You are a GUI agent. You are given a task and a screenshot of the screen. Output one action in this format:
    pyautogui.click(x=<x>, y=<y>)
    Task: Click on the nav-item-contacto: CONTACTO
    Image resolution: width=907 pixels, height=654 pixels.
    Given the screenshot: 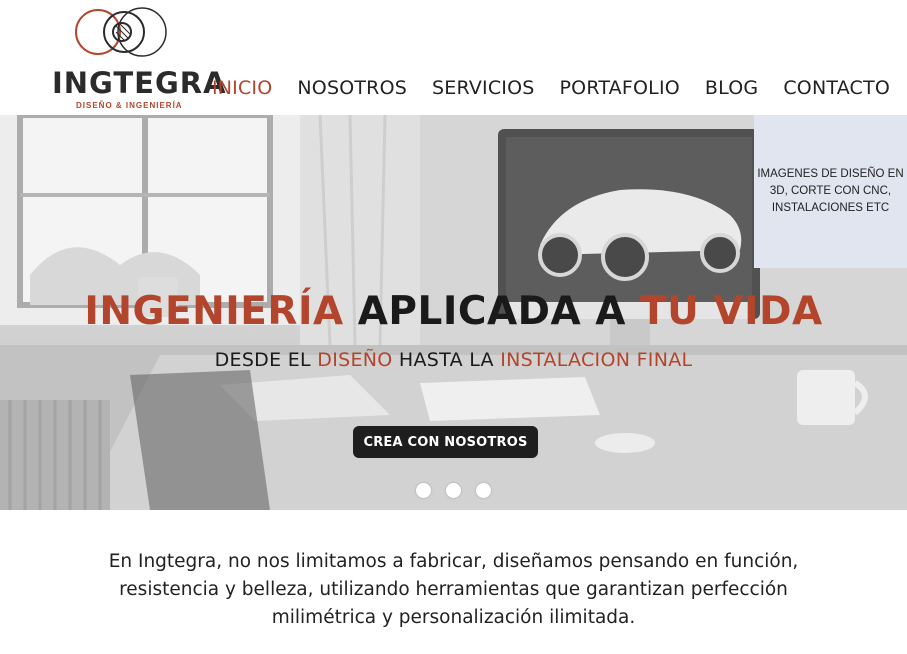 What is the action you would take?
    pyautogui.click(x=836, y=88)
    